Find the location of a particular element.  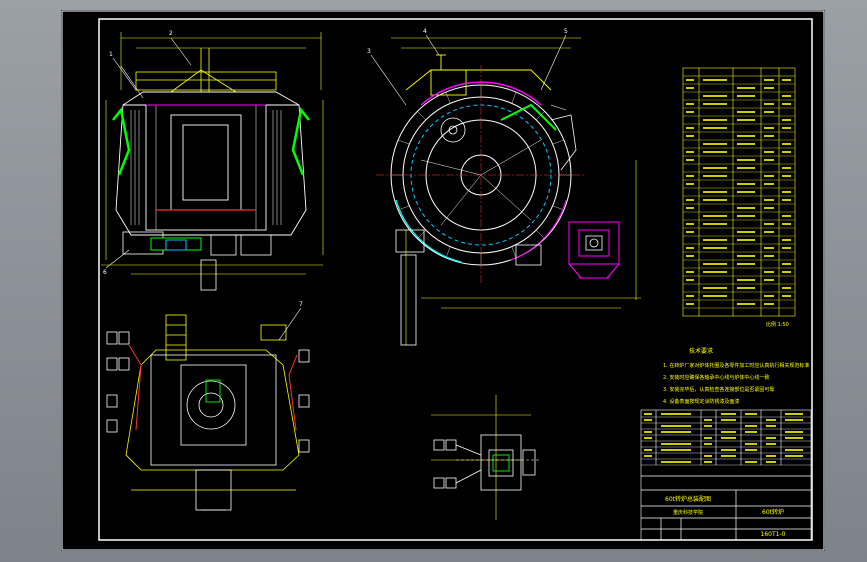

scale-note: 比例 1:50 is located at coordinates (777, 324).